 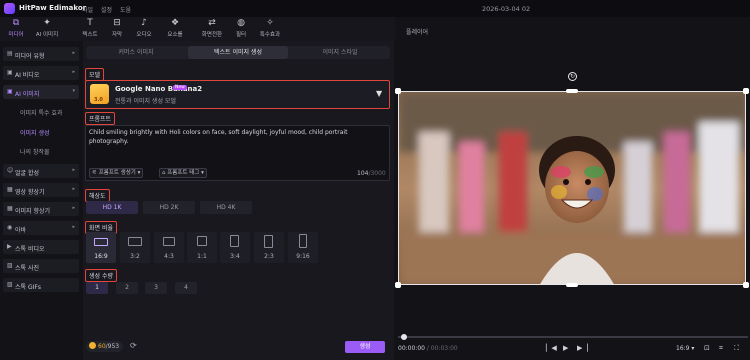 I want to click on credits-counter: 60/953, so click(x=105, y=346).